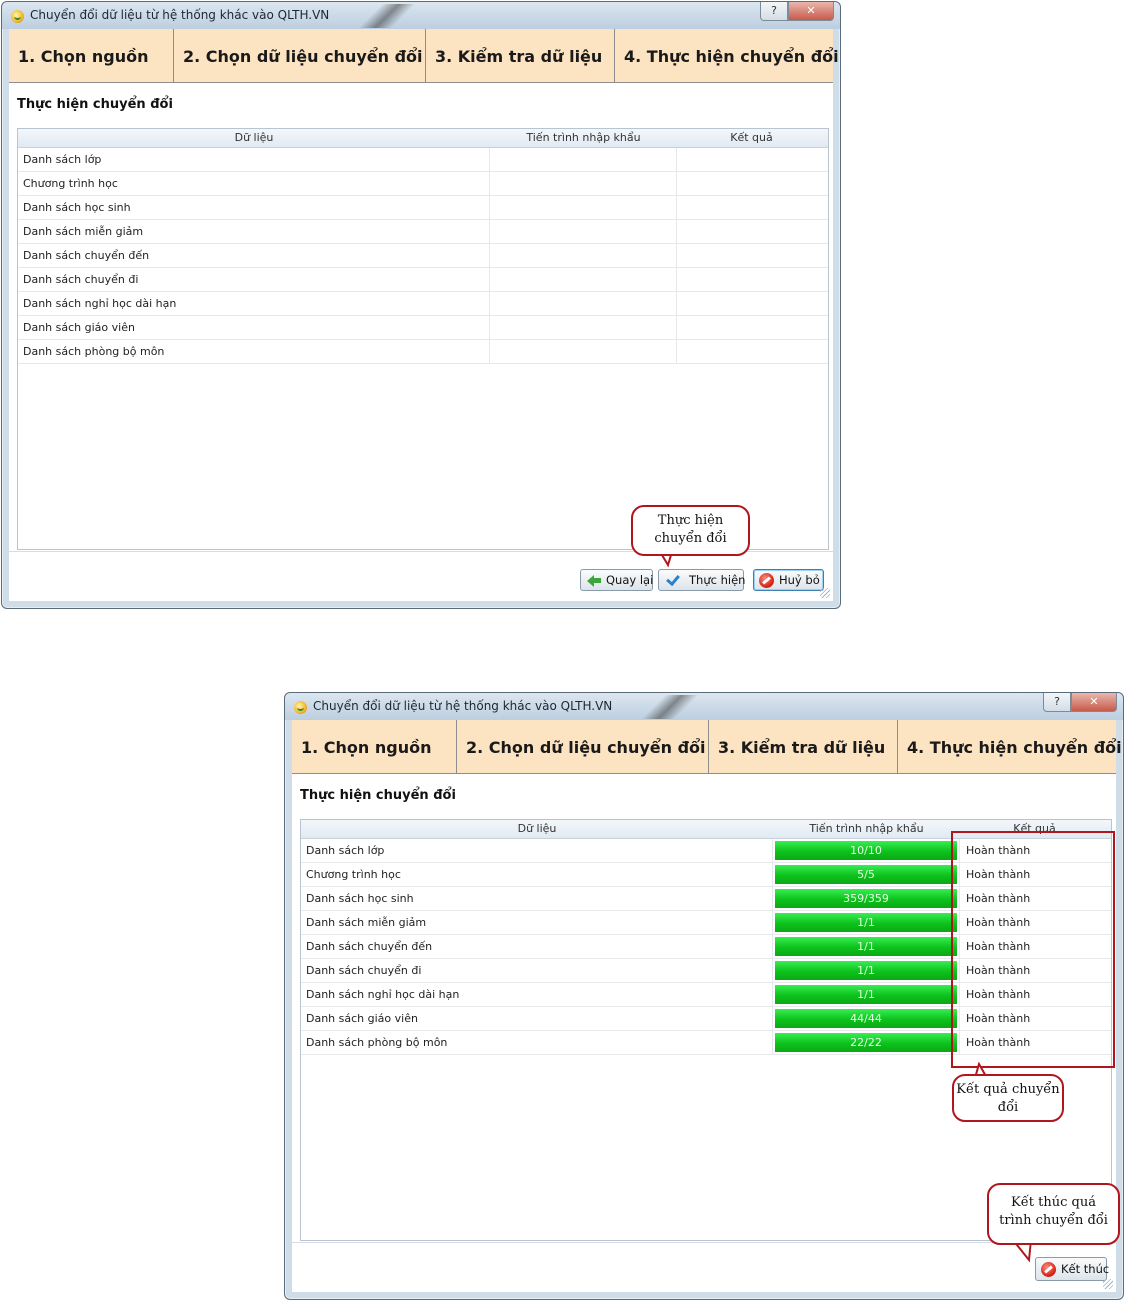 Image resolution: width=1124 pixels, height=1300 pixels. Describe the element at coordinates (630, 580) in the screenshot. I see `back-button-label: Quay lại` at that location.